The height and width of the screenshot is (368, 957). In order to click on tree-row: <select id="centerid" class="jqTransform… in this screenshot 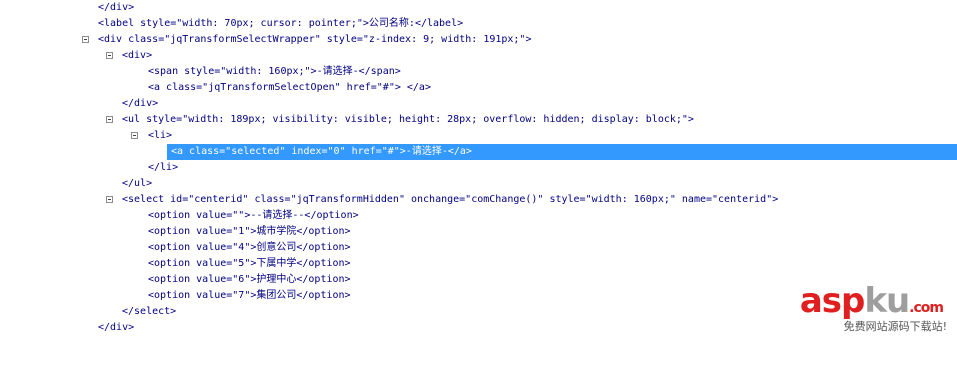, I will do `click(478, 200)`.